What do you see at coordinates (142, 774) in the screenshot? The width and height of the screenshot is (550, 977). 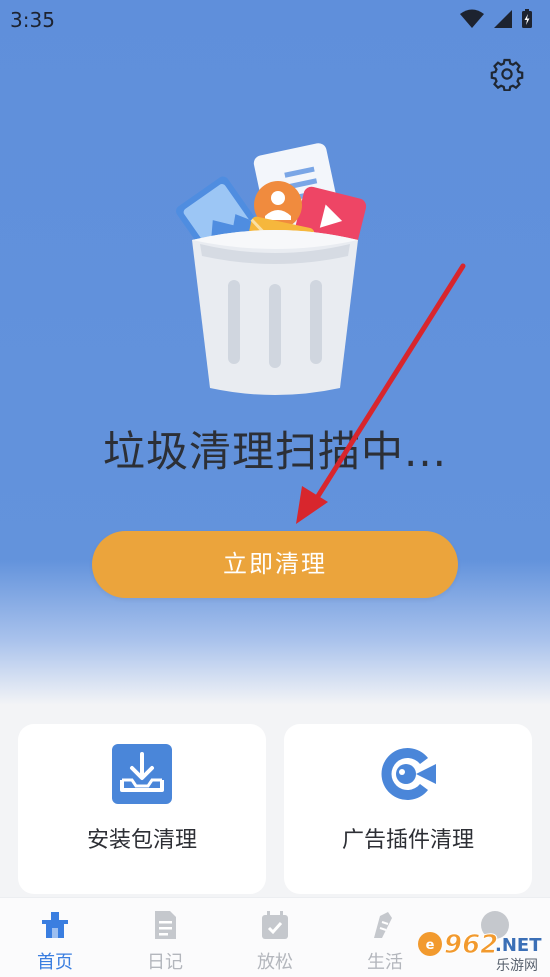 I see `download-tray-icon` at bounding box center [142, 774].